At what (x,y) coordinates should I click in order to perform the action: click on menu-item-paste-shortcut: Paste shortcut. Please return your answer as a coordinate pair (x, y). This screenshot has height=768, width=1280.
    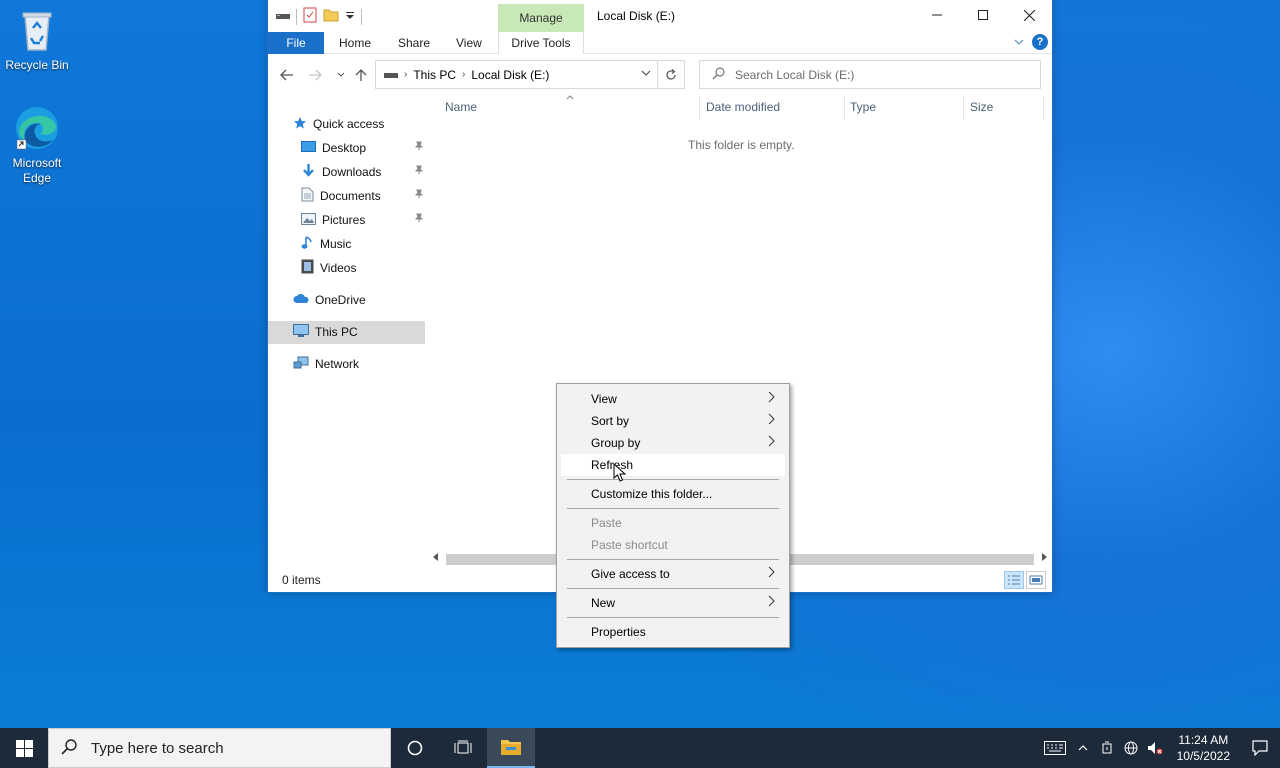
    Looking at the image, I should click on (673, 545).